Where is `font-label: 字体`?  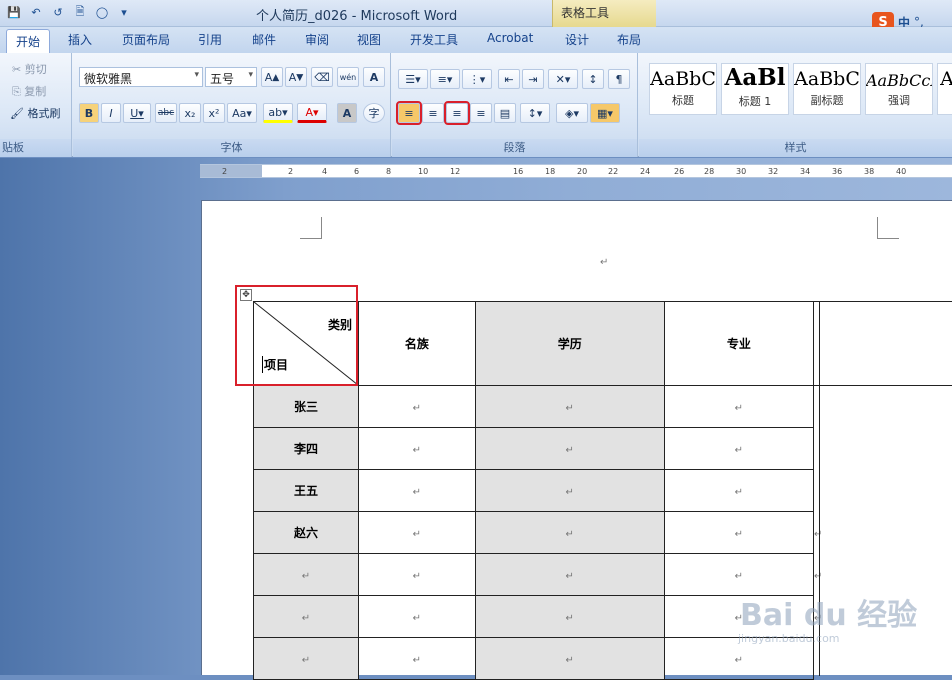
font-label: 字体 is located at coordinates (231, 148).